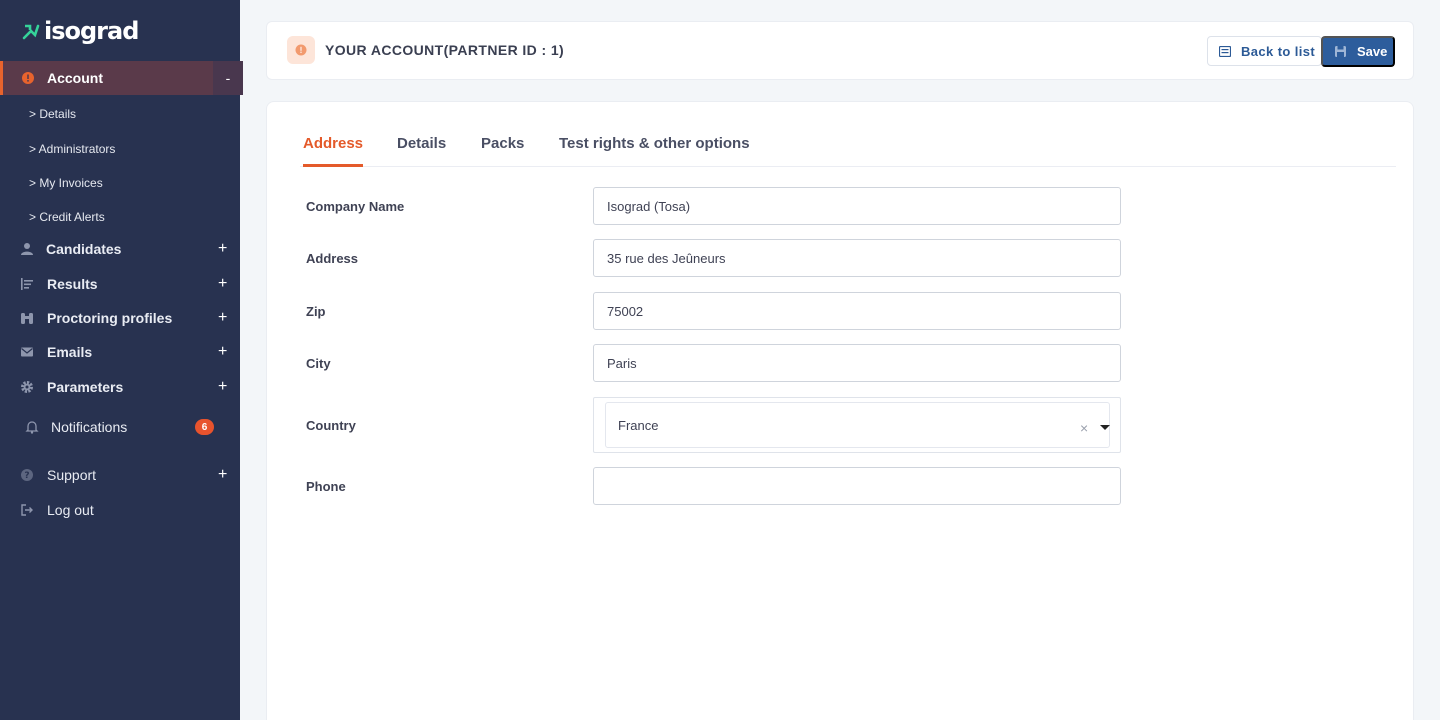 This screenshot has width=1440, height=720. Describe the element at coordinates (502, 151) in the screenshot. I see `tab-packs: Packs` at that location.